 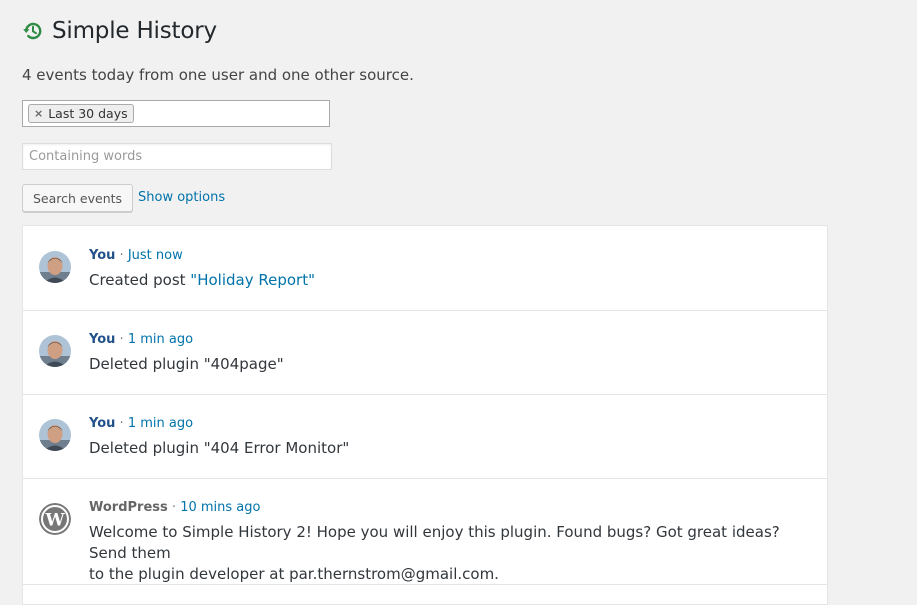 What do you see at coordinates (181, 197) in the screenshot?
I see `show-options-link: Show options` at bounding box center [181, 197].